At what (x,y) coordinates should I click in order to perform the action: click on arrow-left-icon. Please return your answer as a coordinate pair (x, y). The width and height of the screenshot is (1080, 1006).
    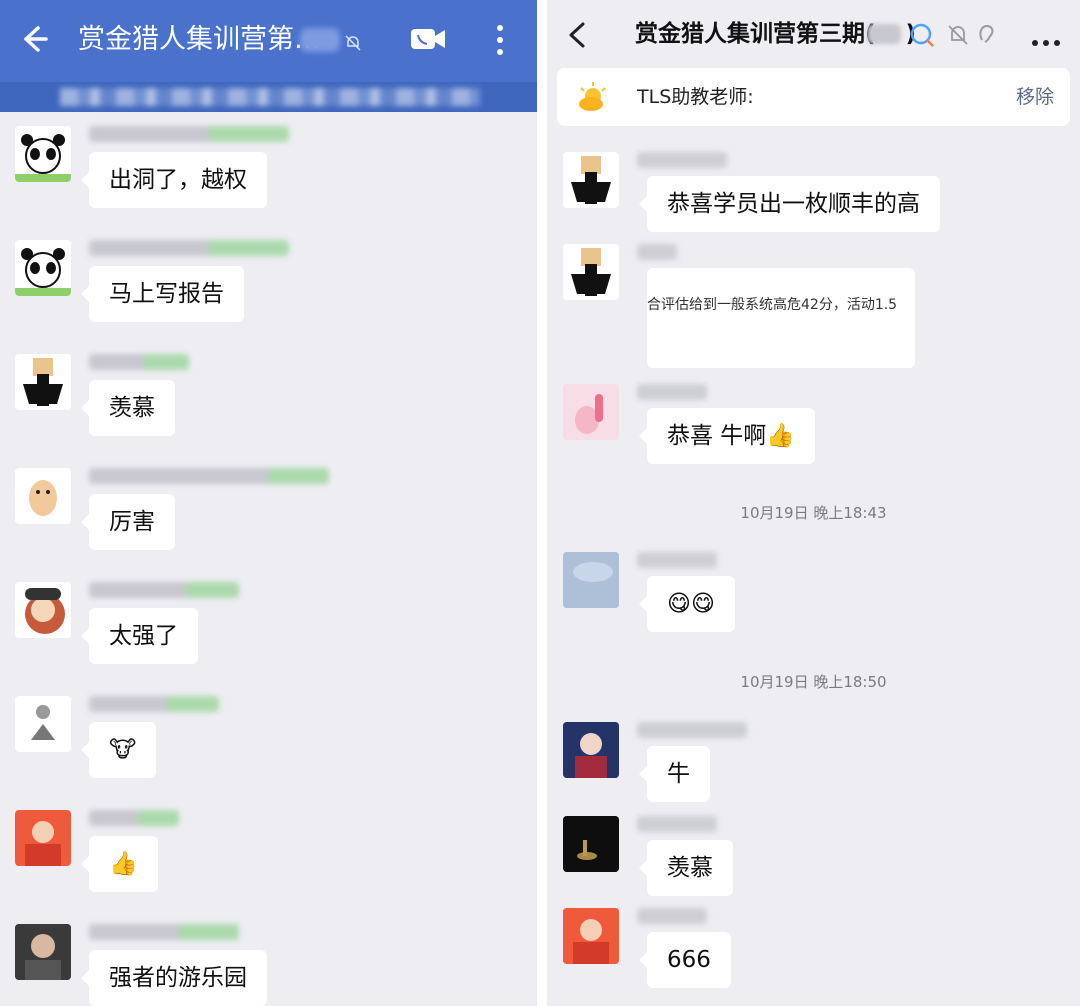
    Looking at the image, I should click on (33, 39).